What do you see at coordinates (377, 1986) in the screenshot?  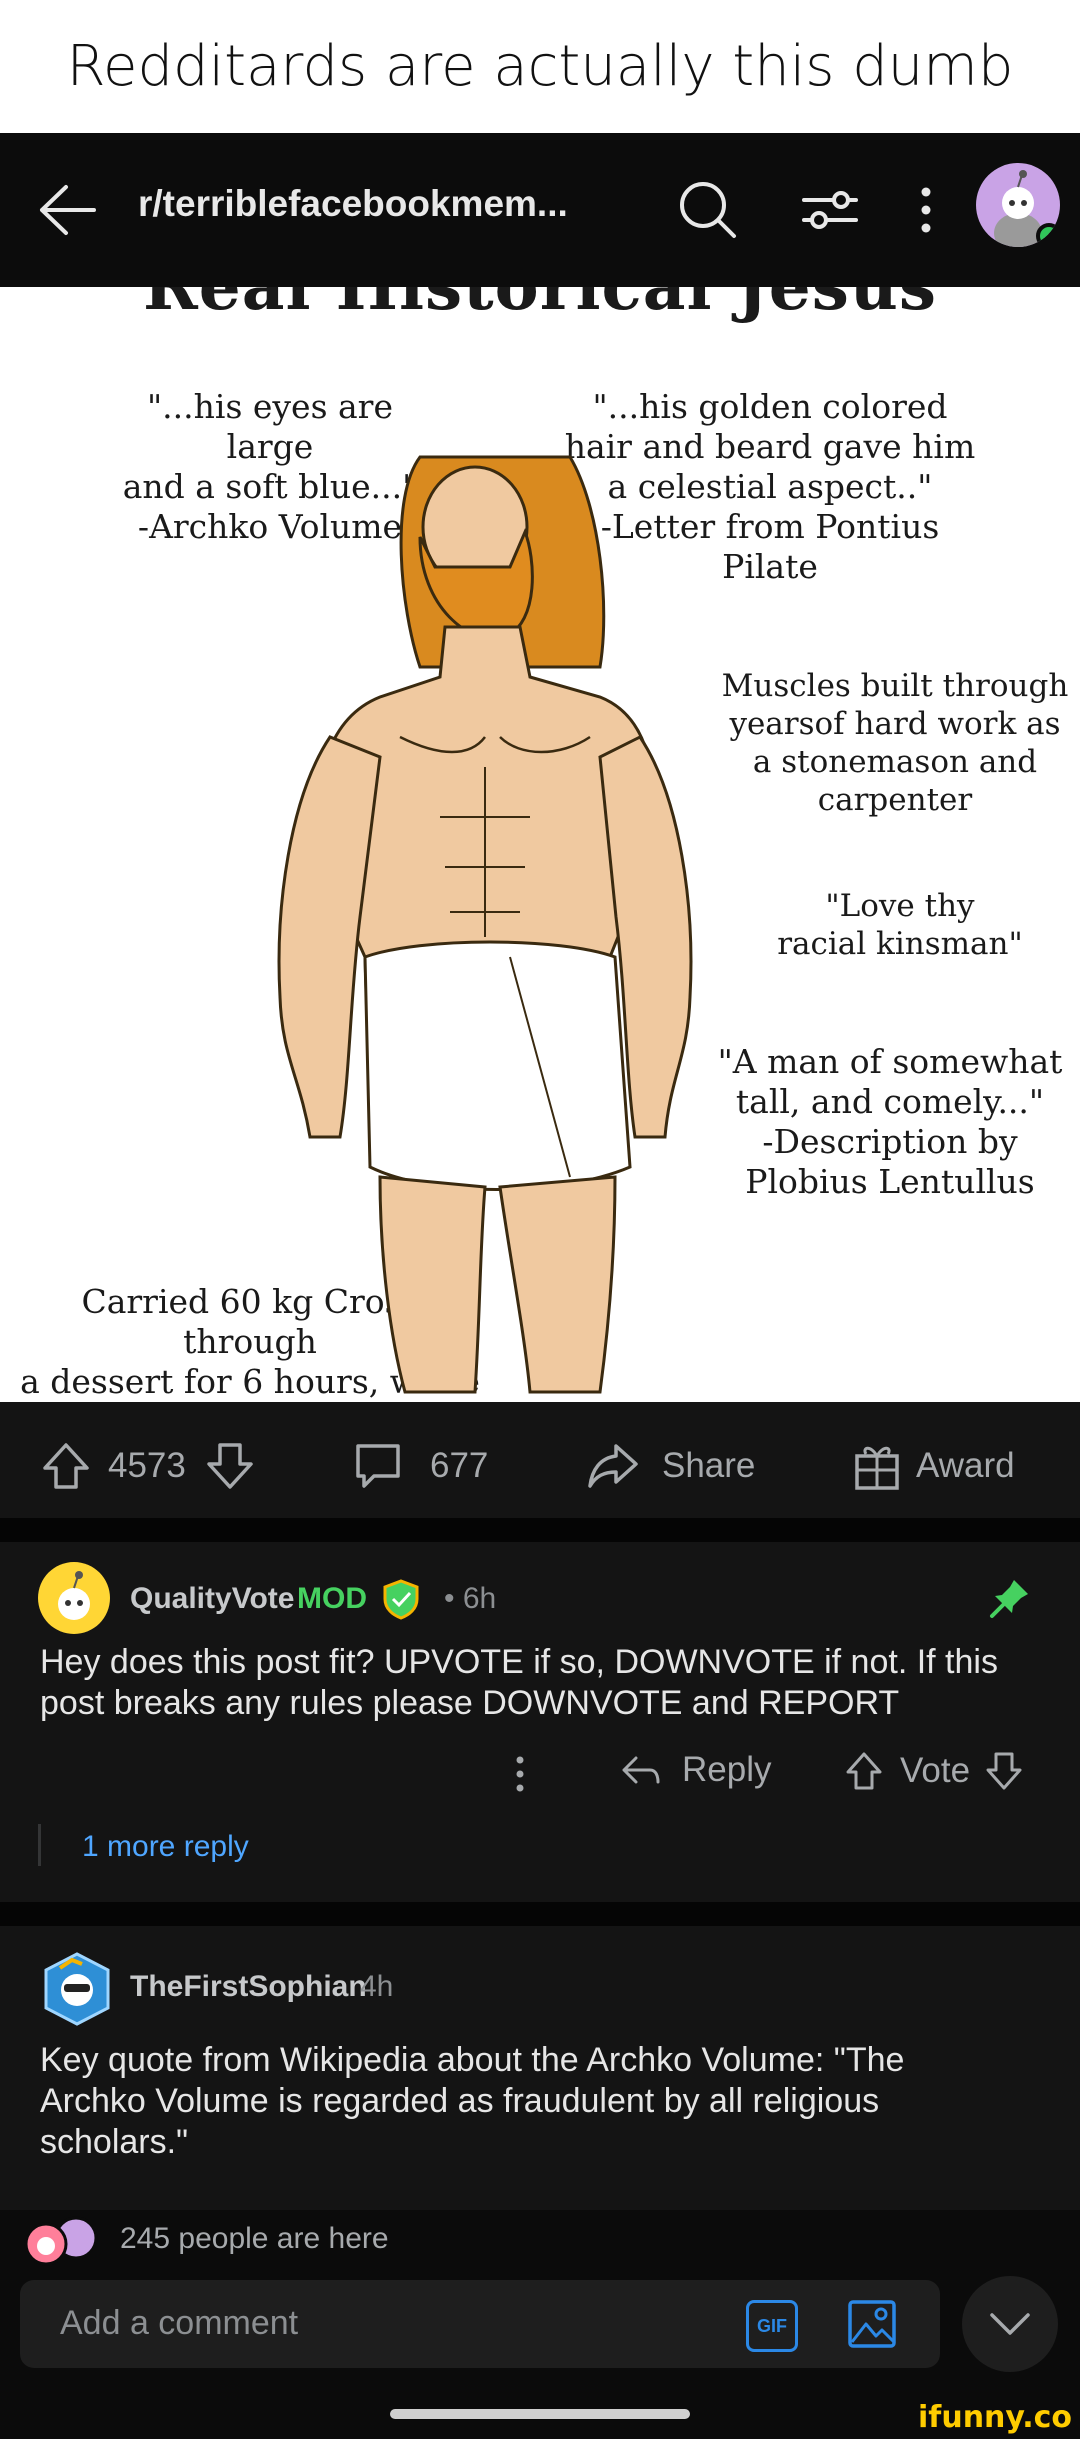 I see `comment-time: 4h` at bounding box center [377, 1986].